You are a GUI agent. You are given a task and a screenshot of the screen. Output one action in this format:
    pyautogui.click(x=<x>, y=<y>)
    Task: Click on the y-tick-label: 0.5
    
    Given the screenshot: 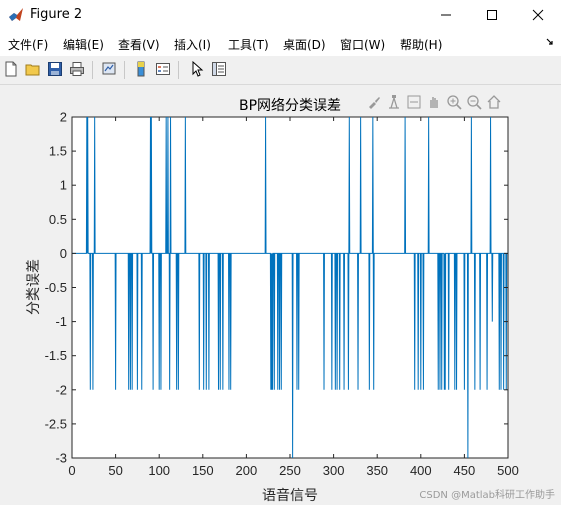 What is the action you would take?
    pyautogui.click(x=58, y=219)
    